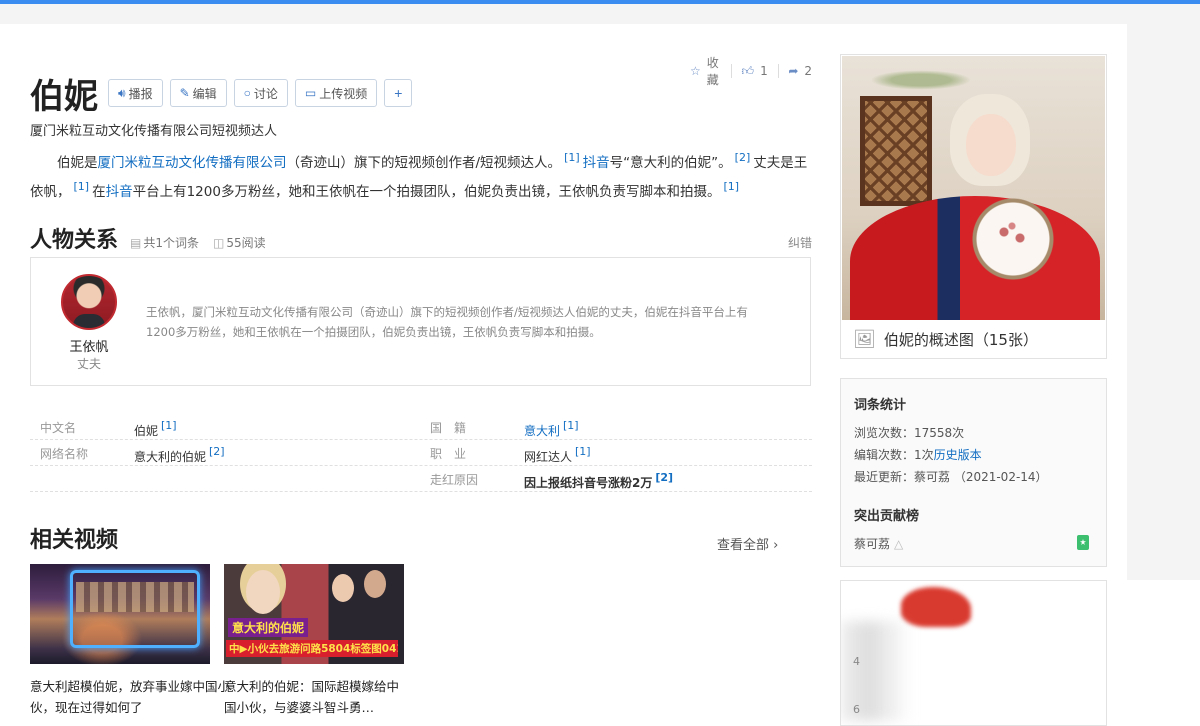 Image resolution: width=1200 pixels, height=726 pixels. What do you see at coordinates (246, 243) in the screenshot?
I see `reads-label: 55阅读` at bounding box center [246, 243].